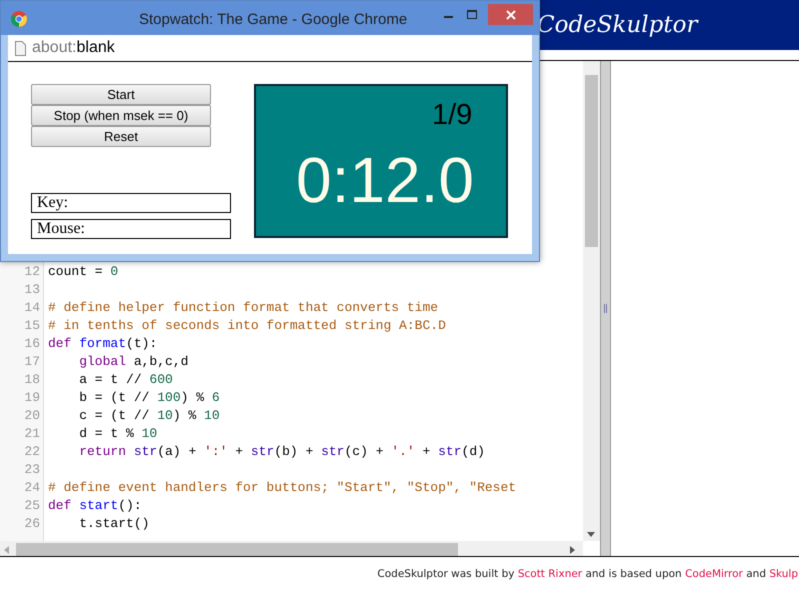 Image resolution: width=799 pixels, height=593 pixels. I want to click on line-number: 25, so click(32, 506).